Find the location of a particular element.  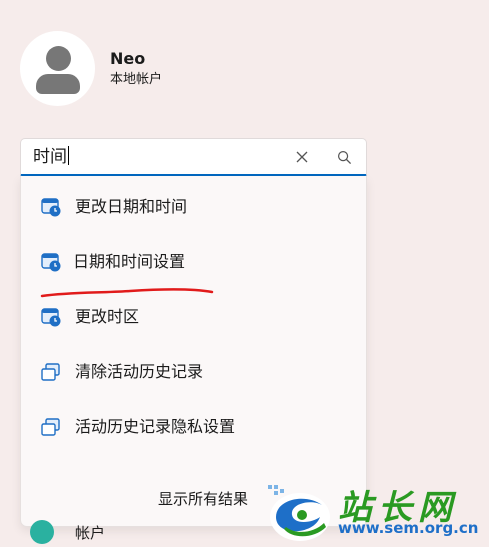

watermark-logo-icon is located at coordinates (299, 513).